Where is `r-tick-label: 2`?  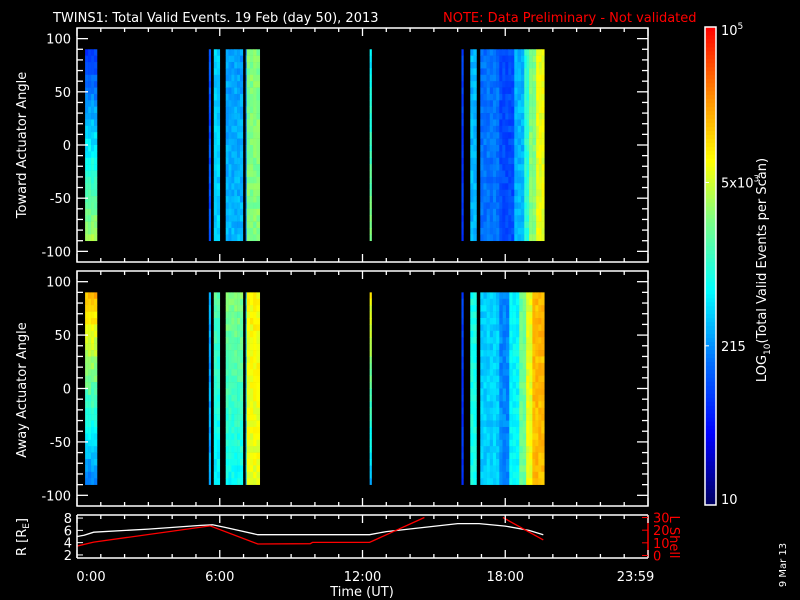
r-tick-label: 2 is located at coordinates (68, 556).